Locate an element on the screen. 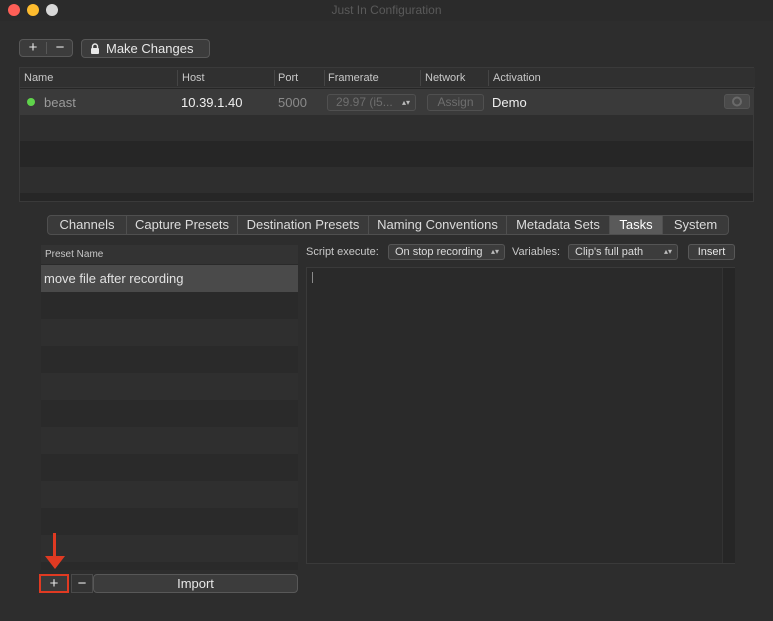 The width and height of the screenshot is (773, 621). row-settings-button is located at coordinates (737, 101).